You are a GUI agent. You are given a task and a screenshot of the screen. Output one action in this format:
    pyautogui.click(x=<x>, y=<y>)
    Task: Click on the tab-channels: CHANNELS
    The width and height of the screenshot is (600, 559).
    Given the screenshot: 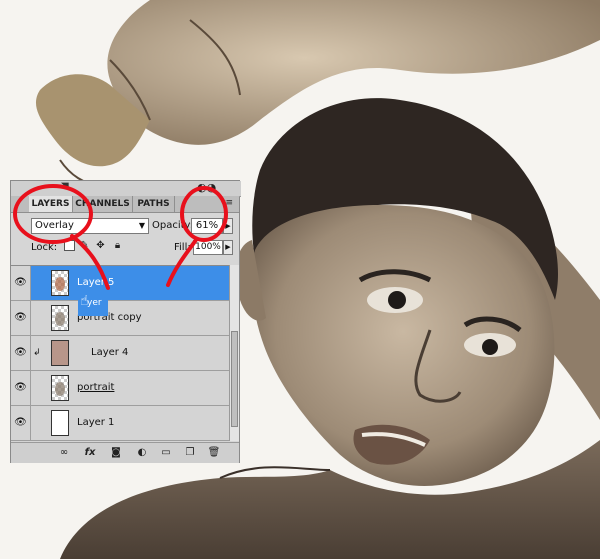 What is the action you would take?
    pyautogui.click(x=103, y=204)
    